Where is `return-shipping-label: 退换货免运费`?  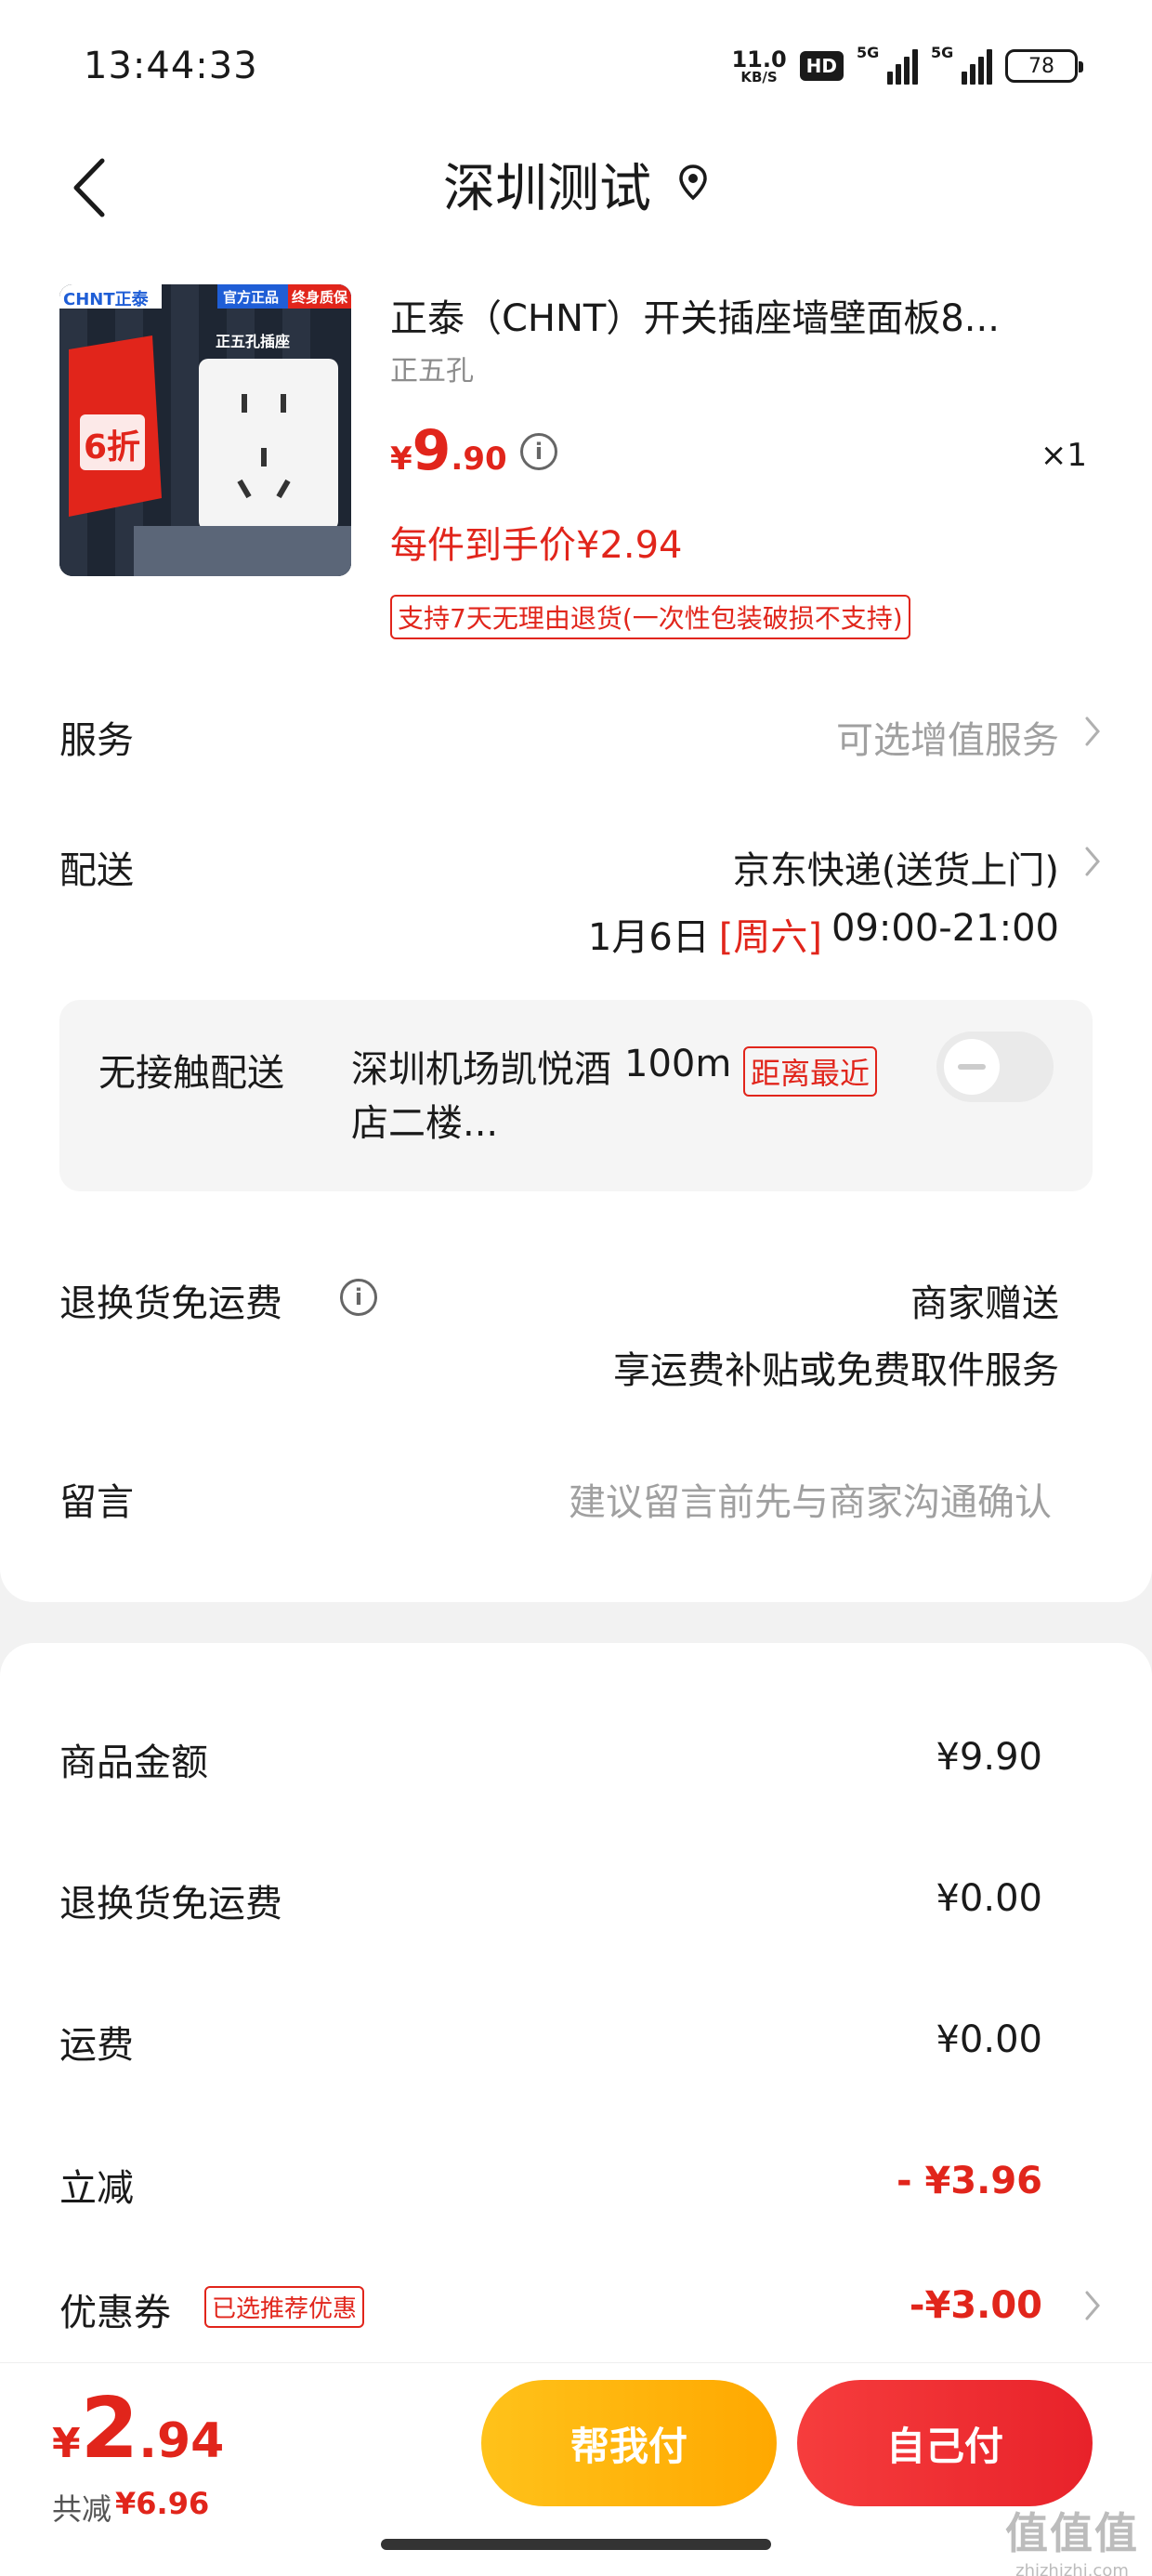
return-shipping-label: 退换货免运费 is located at coordinates (170, 1303).